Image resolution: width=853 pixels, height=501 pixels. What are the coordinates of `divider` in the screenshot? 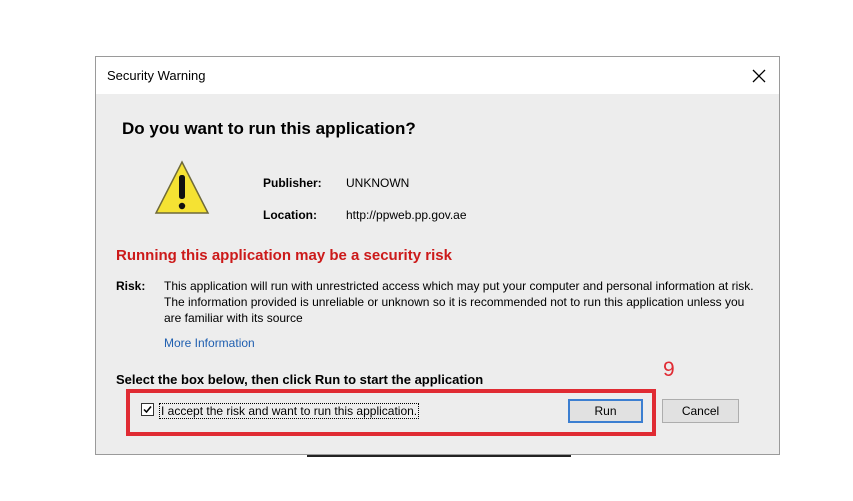 It's located at (439, 456).